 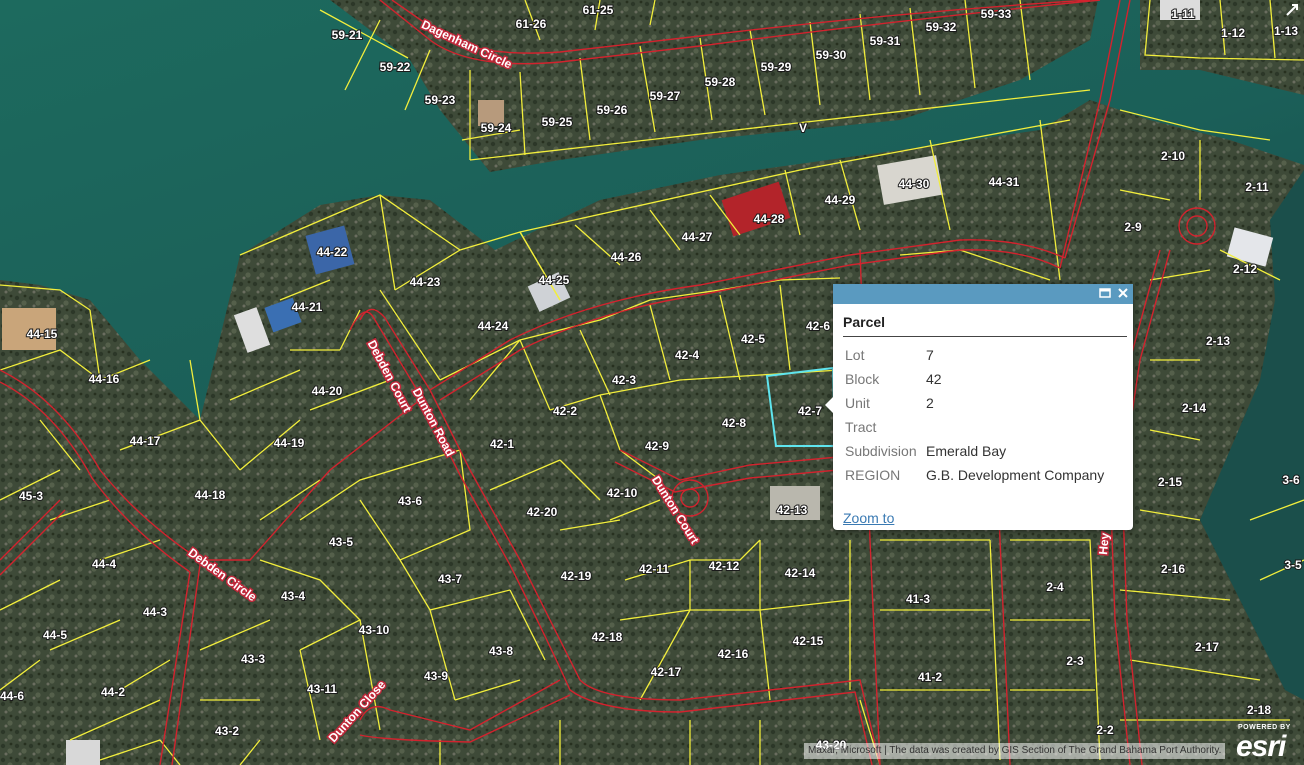 What do you see at coordinates (293, 596) in the screenshot?
I see `lot-label: 43-4` at bounding box center [293, 596].